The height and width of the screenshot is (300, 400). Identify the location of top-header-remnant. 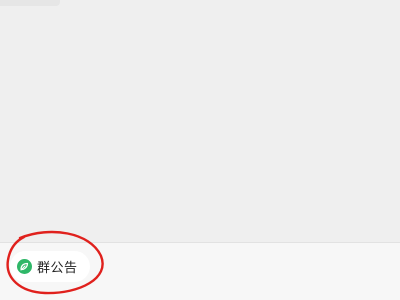
(30, 3).